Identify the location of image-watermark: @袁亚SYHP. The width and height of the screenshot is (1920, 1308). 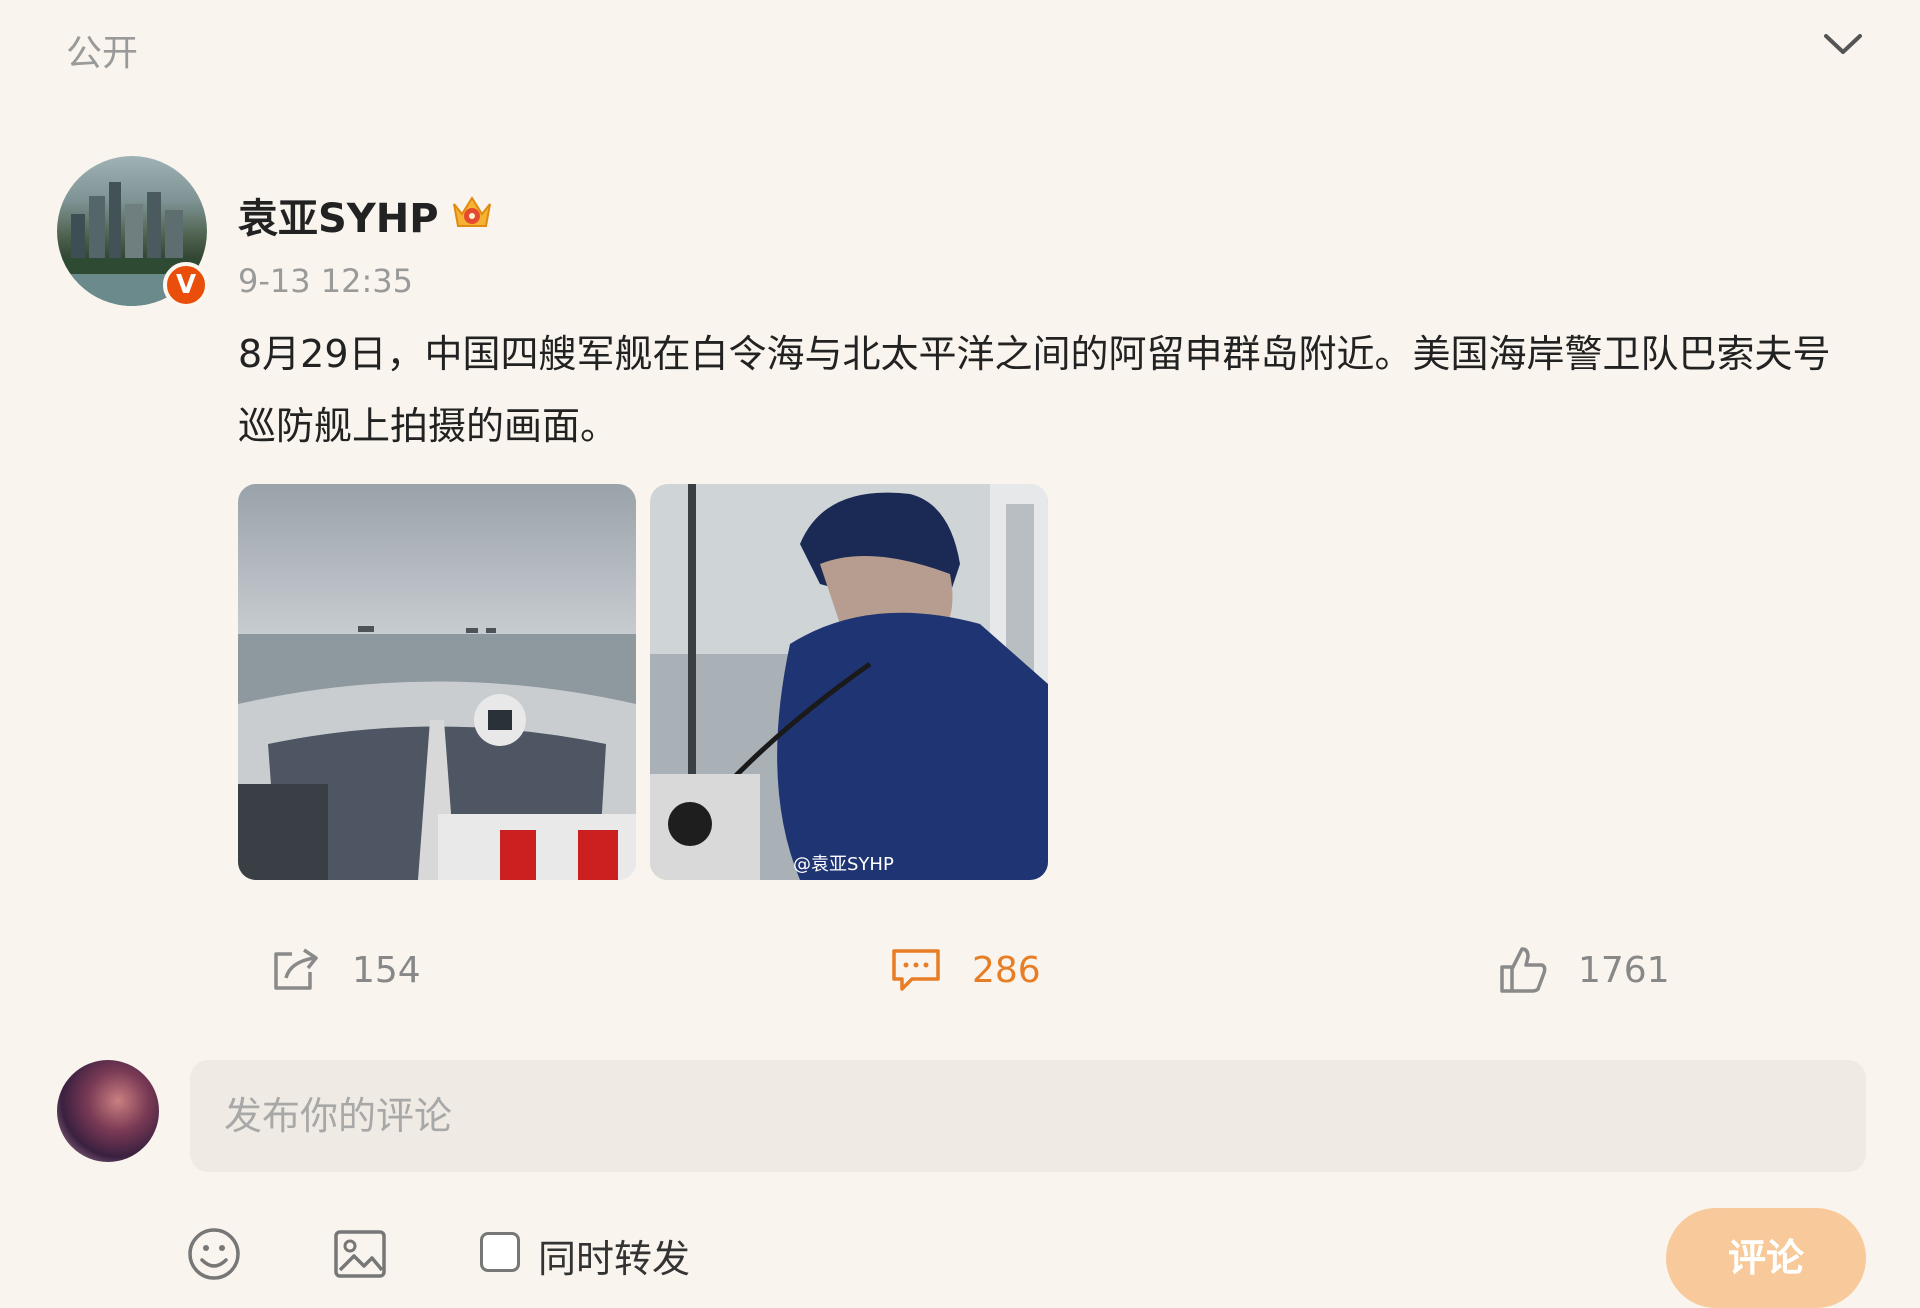
(843, 864).